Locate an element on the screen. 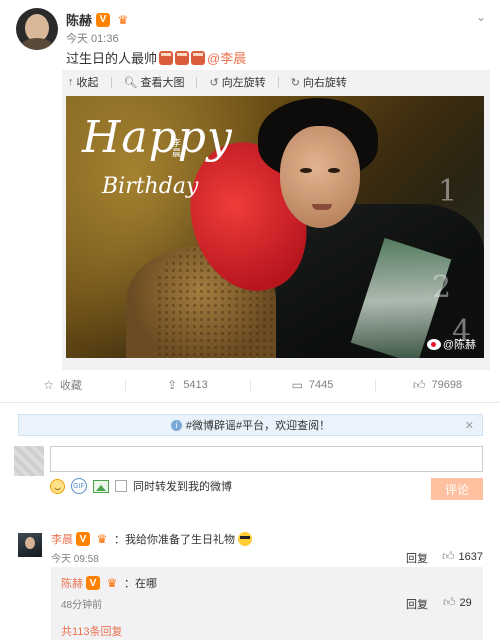  photo-watermark: @陈赫 is located at coordinates (451, 344).